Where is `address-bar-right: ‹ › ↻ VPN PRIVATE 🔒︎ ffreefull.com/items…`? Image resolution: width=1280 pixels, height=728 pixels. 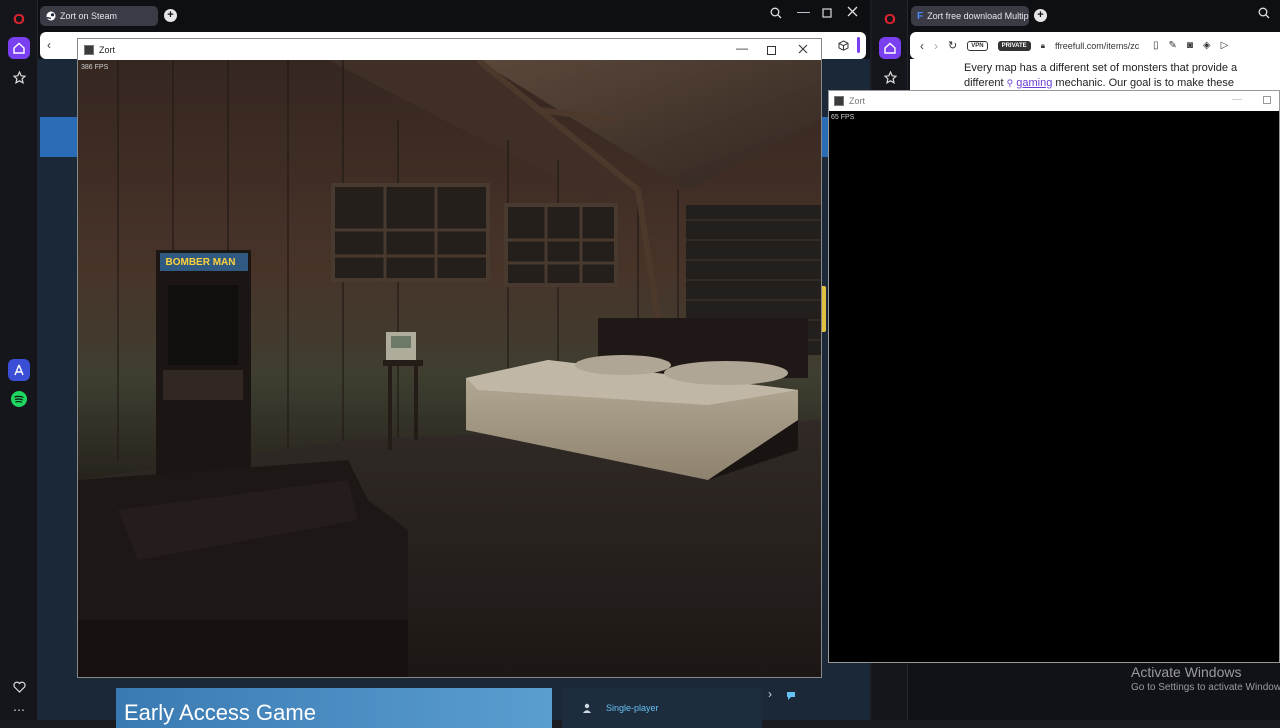
address-bar-right: ‹ › ↻ VPN PRIVATE 🔒︎ ffreefull.com/items… is located at coordinates (1095, 45).